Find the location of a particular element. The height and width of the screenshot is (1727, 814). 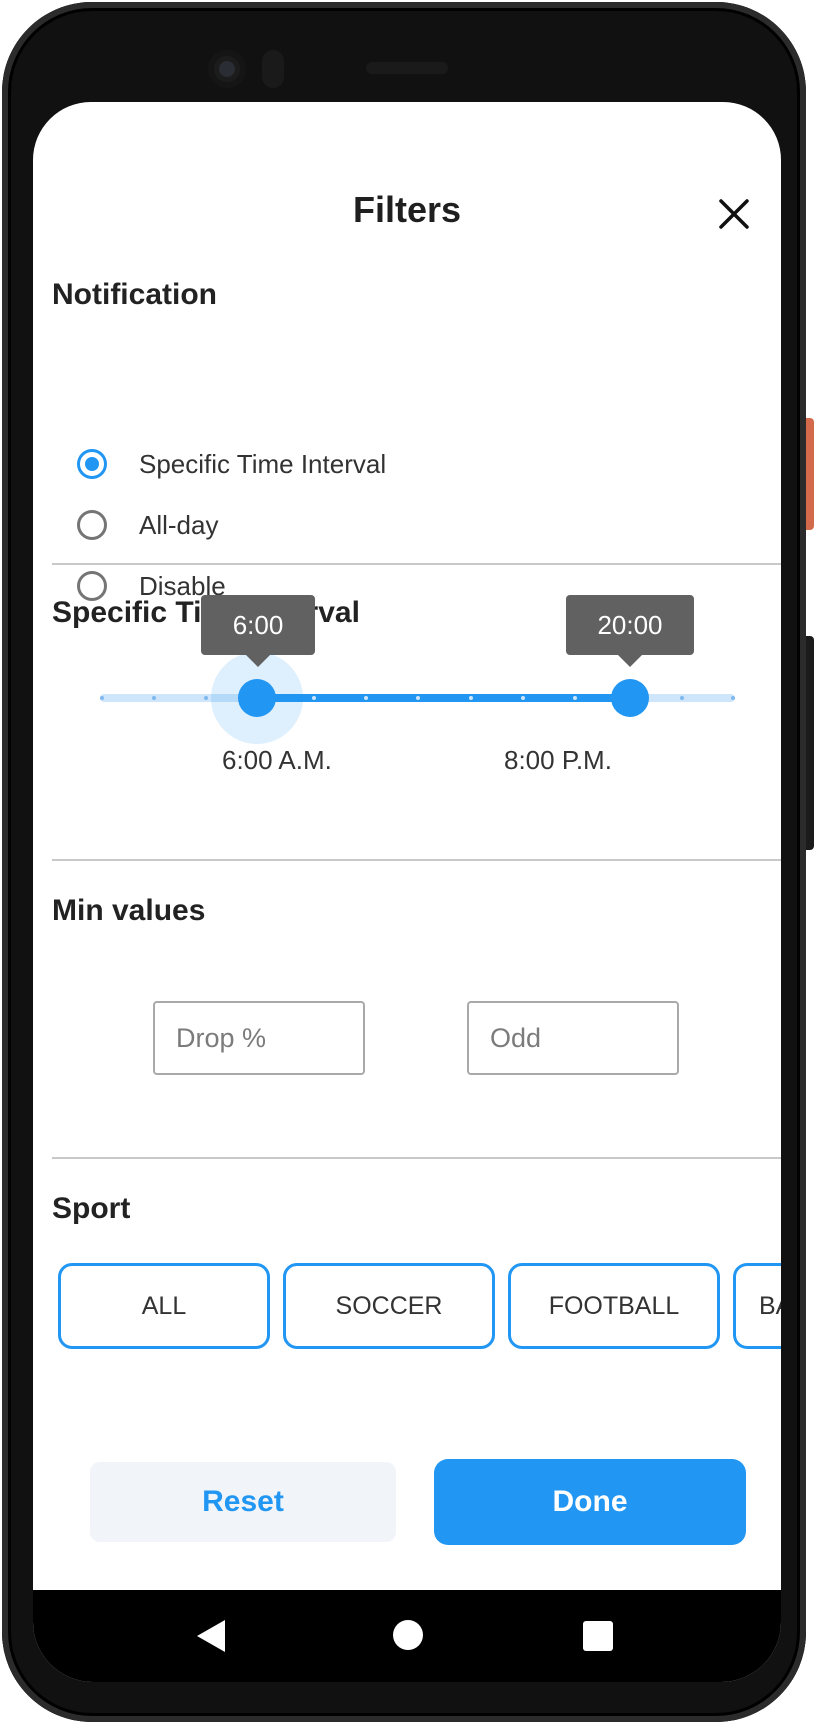

radio-specific-time-interval: Specific Time Interval is located at coordinates (317, 464).